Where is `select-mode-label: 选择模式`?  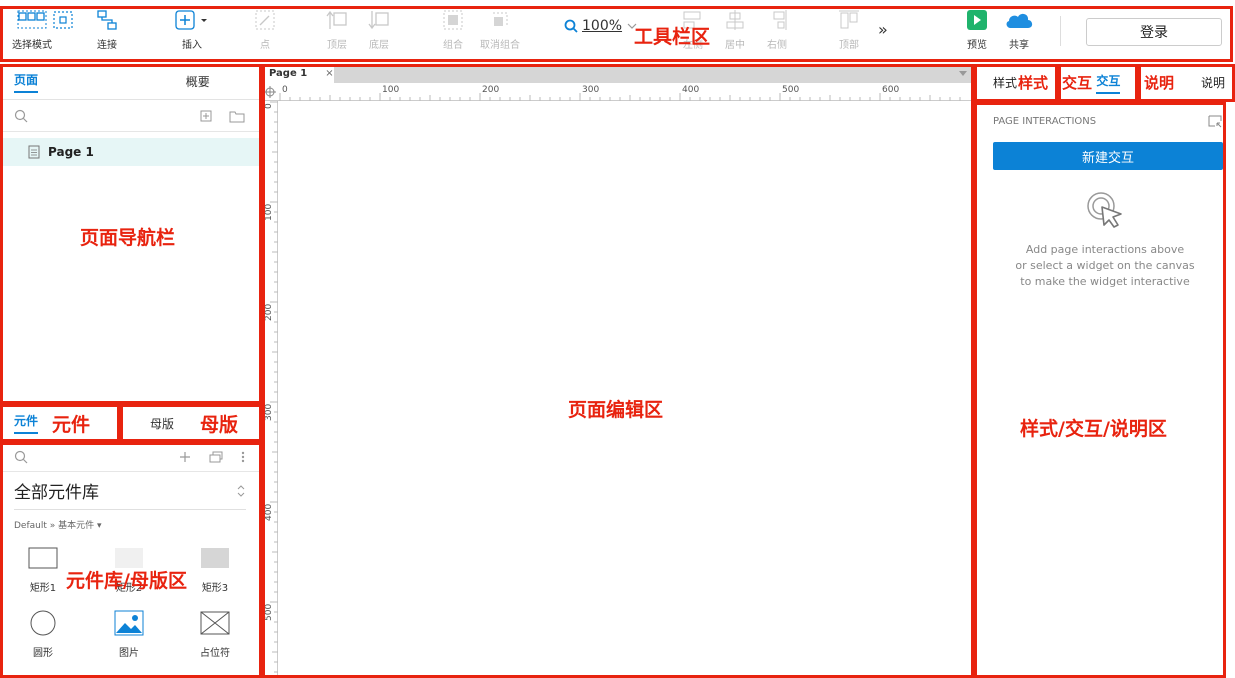
select-mode-label: 选择模式 is located at coordinates (32, 45).